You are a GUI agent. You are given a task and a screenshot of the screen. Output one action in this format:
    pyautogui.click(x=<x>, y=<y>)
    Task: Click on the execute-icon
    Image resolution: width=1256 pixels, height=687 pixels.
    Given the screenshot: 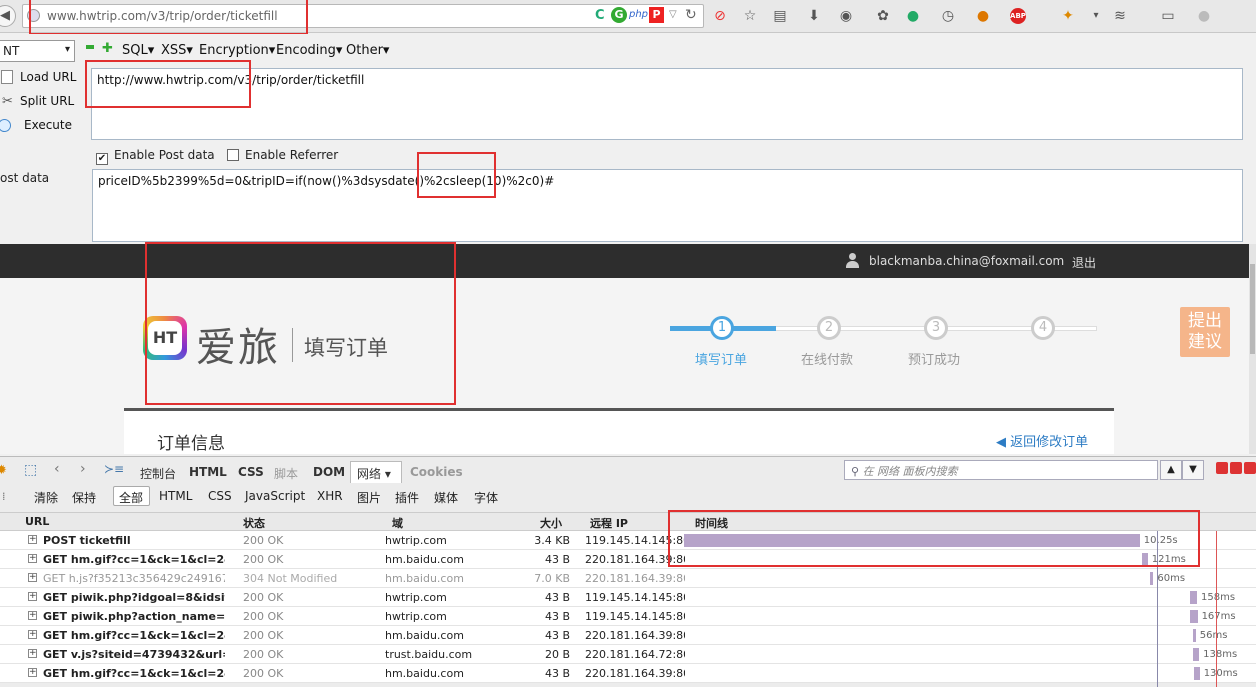 What is the action you would take?
    pyautogui.click(x=5, y=125)
    